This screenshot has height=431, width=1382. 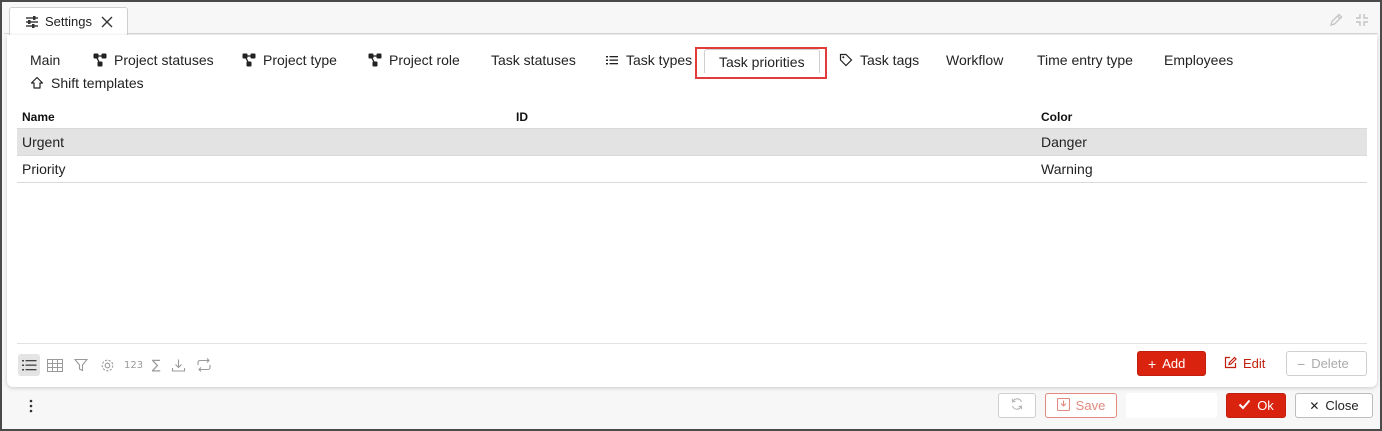 I want to click on tab-project-type: Project type, so click(x=289, y=60).